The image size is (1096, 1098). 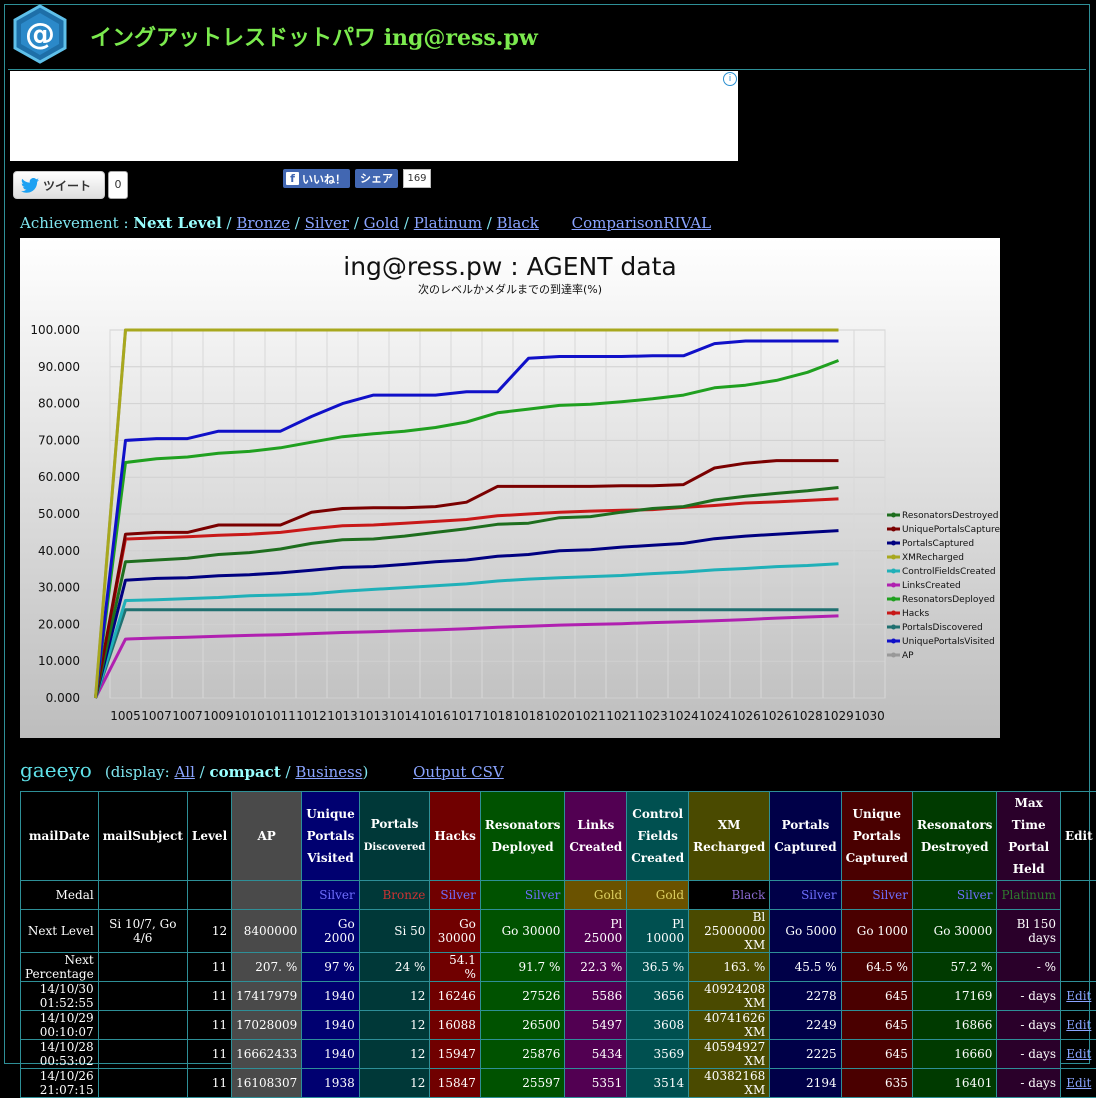 I want to click on next-pct-lc: 22.3 %, so click(x=596, y=967).